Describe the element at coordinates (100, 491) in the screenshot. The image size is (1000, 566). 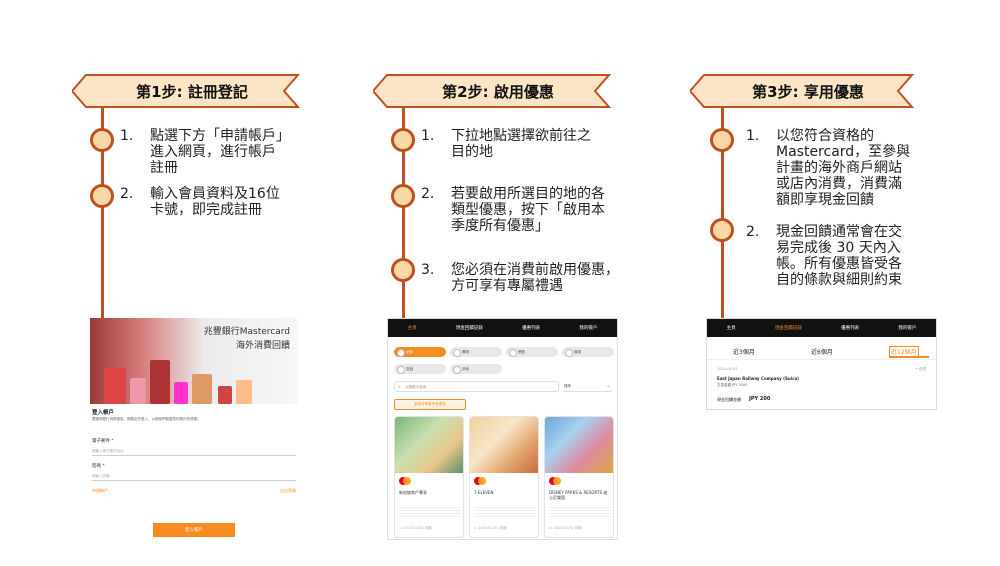
I see `apply-account-link: 申請帳戶` at that location.